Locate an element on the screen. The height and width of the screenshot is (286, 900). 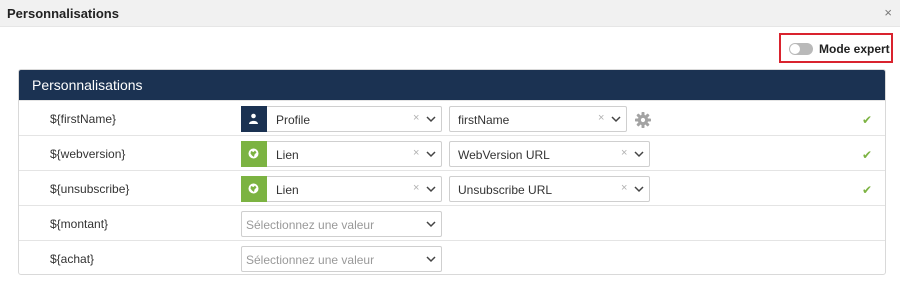
toggle-knob is located at coordinates (795, 49).